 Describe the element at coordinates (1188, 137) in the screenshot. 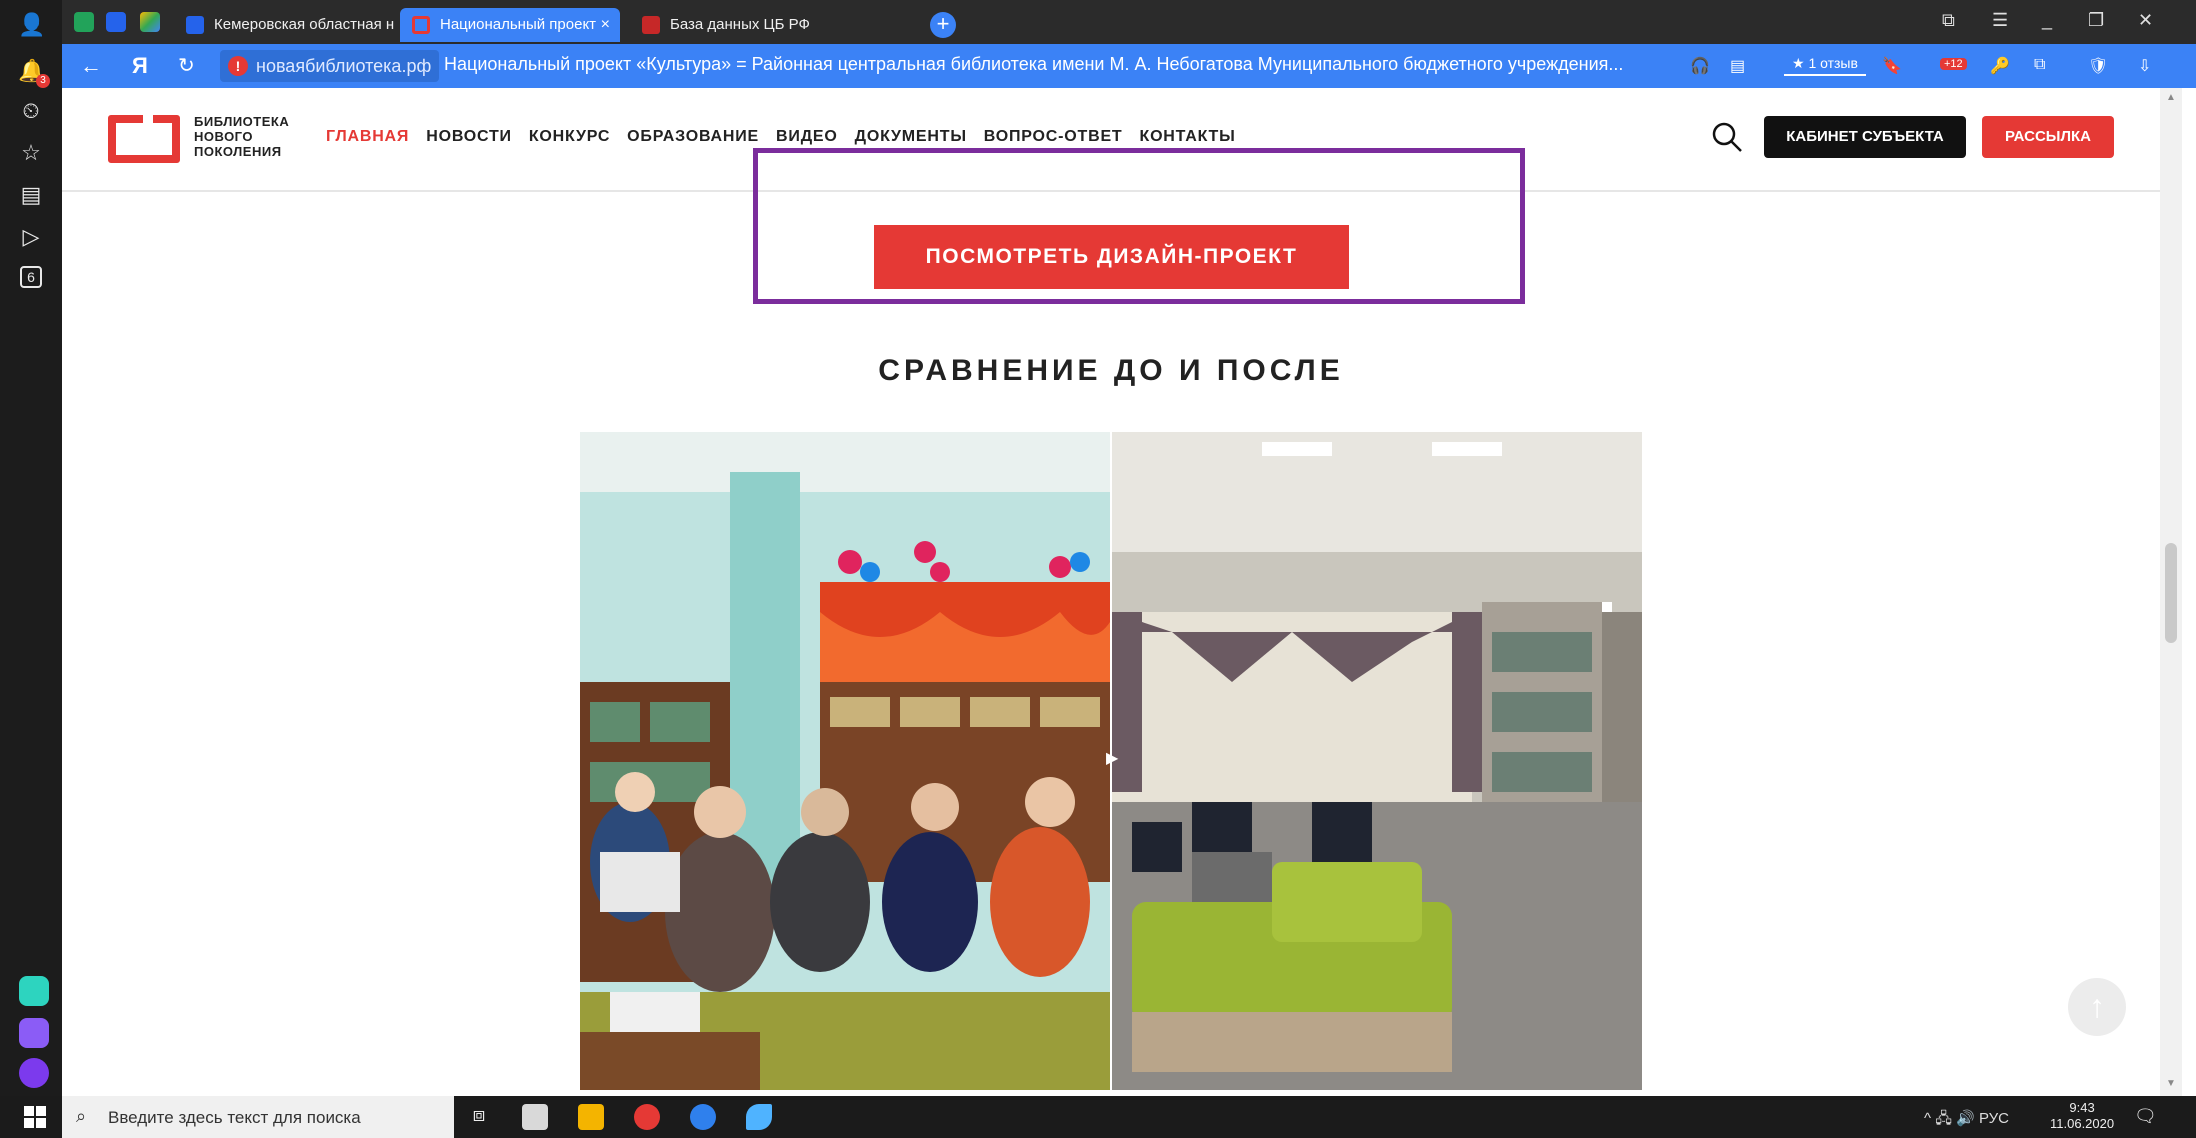

I see `nav-contacts: КОНТАКТЫ` at that location.